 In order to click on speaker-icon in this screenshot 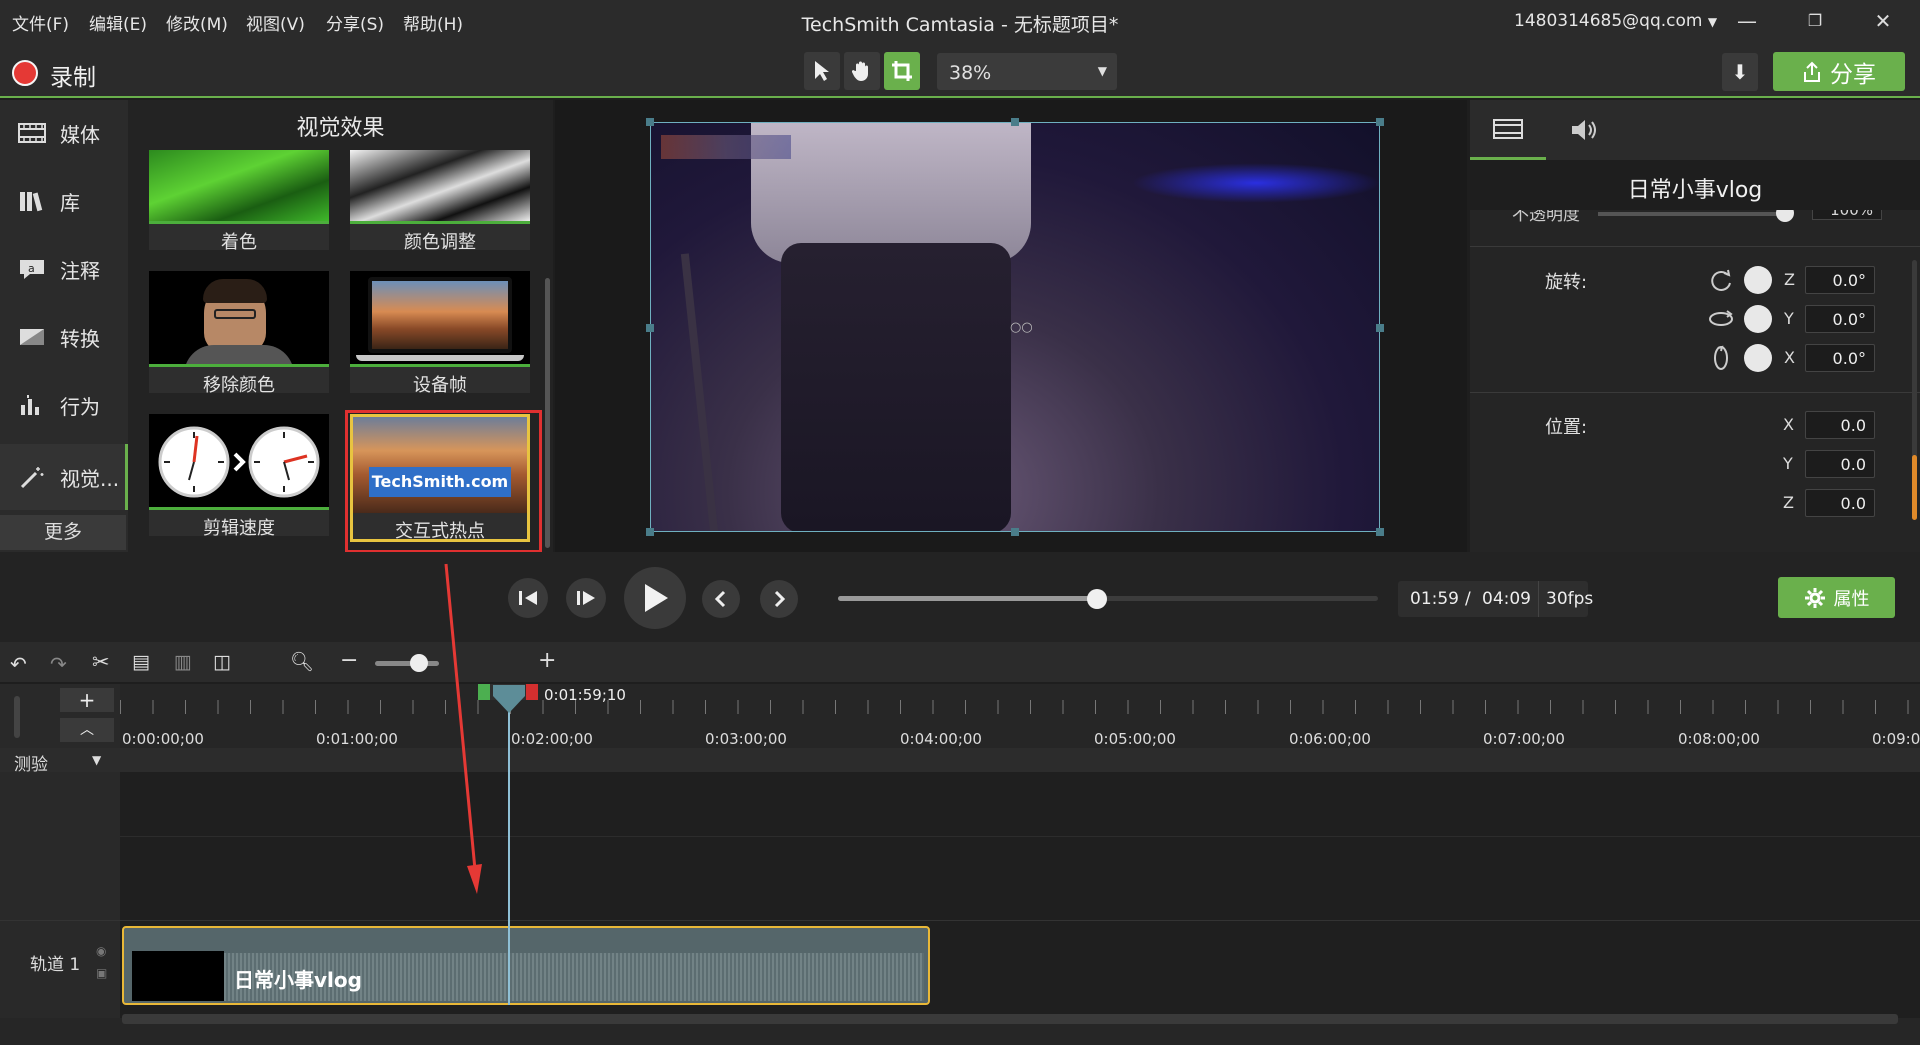, I will do `click(1584, 130)`.